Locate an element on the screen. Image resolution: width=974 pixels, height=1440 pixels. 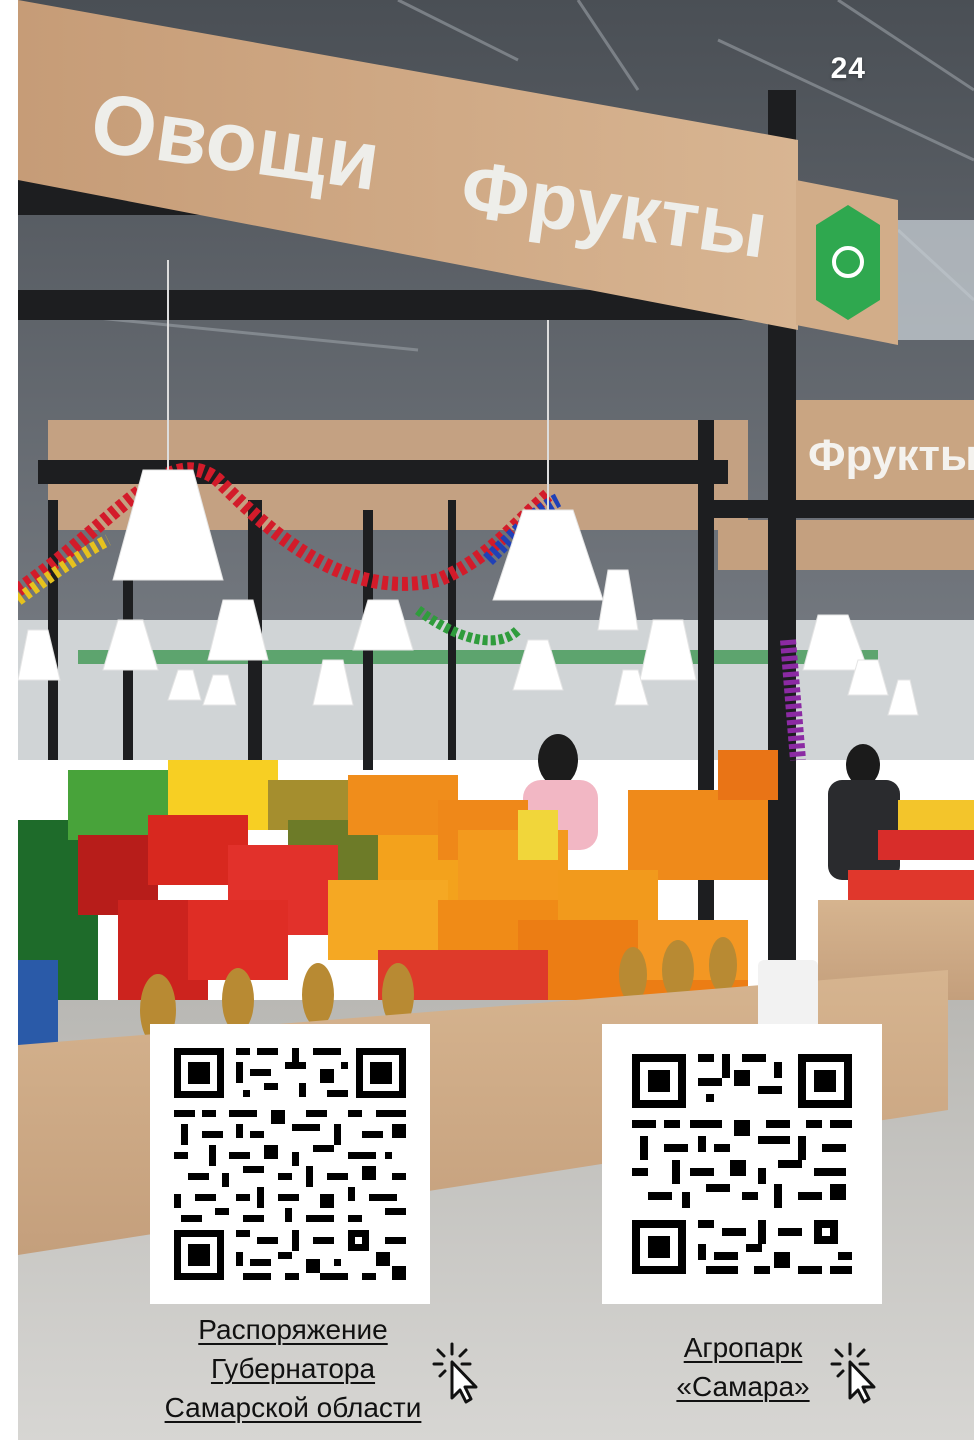
agropark-link-line1: Агропарк is located at coordinates (743, 1347).